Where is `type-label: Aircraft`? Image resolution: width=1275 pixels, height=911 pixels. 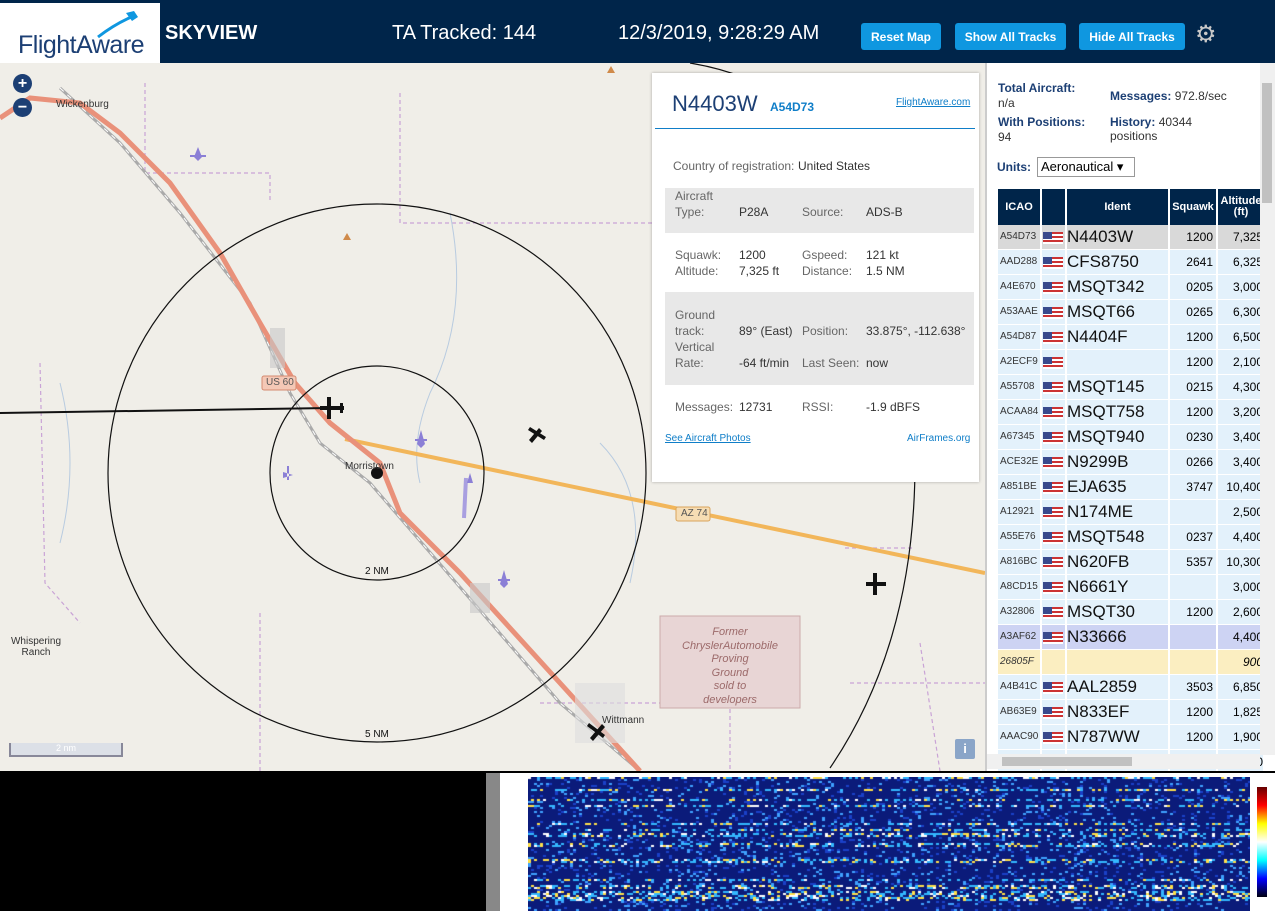
type-label: Aircraft is located at coordinates (694, 196).